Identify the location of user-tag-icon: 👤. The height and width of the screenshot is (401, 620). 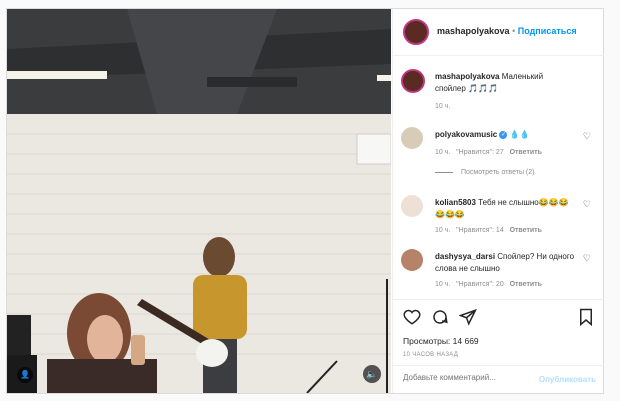
(25, 375).